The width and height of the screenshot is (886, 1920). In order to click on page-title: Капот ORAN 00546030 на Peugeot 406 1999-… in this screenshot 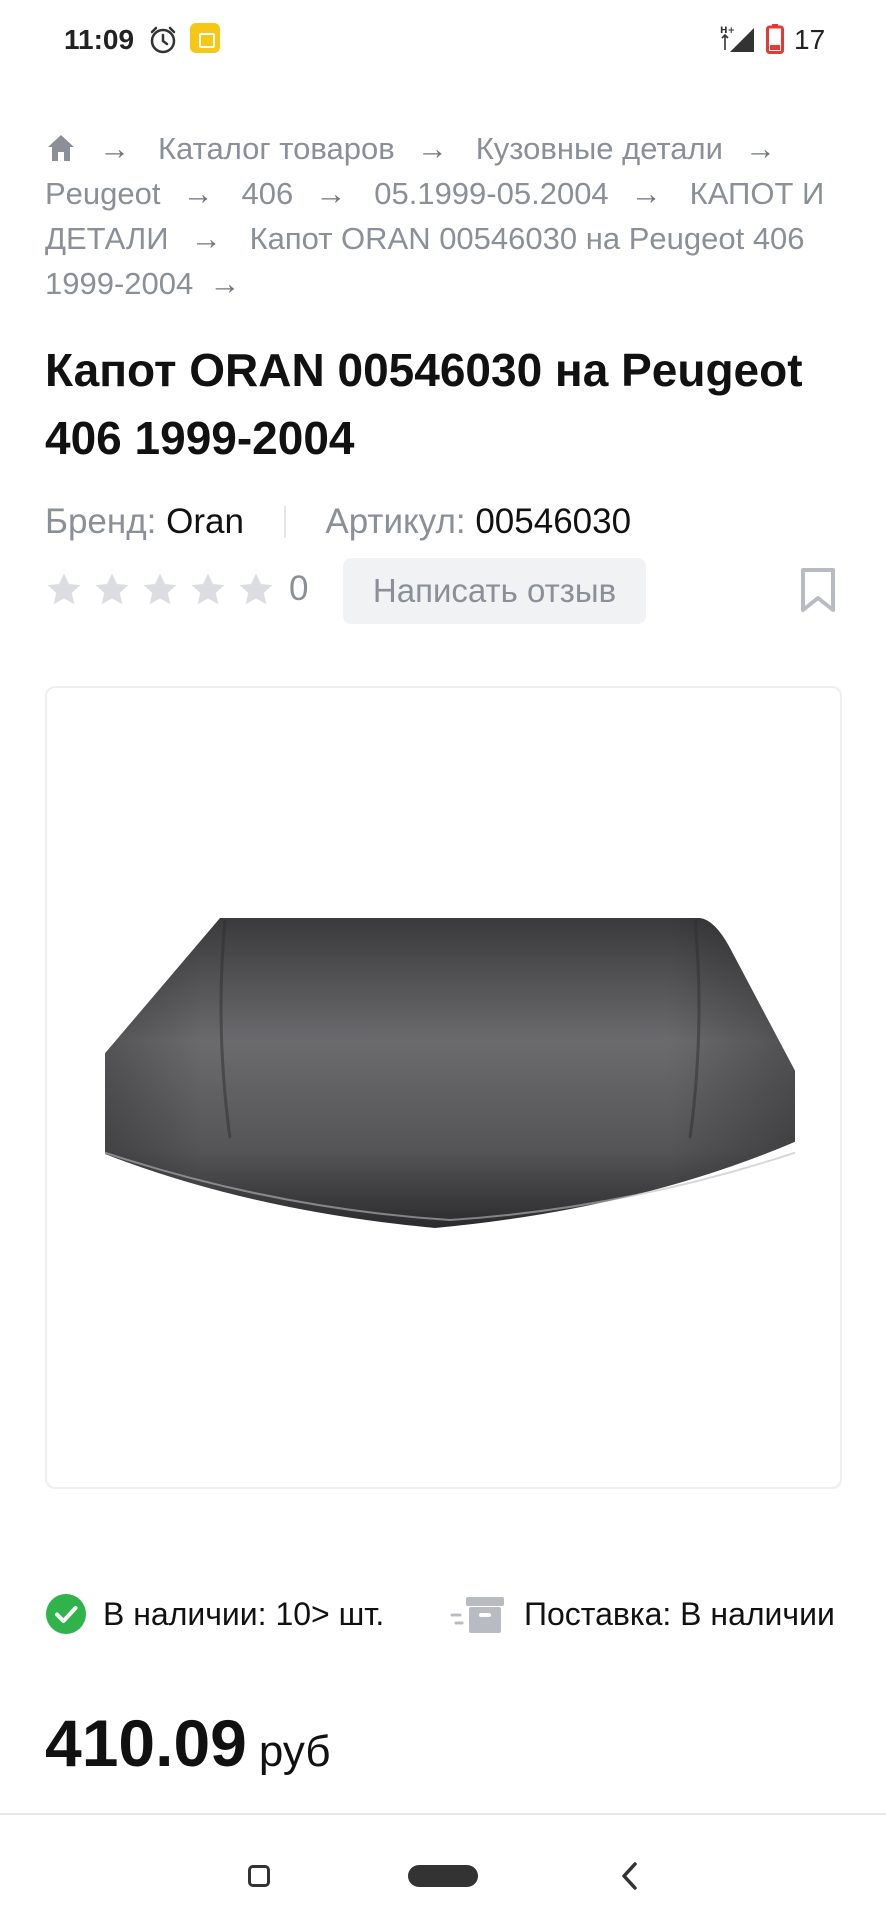, I will do `click(424, 404)`.